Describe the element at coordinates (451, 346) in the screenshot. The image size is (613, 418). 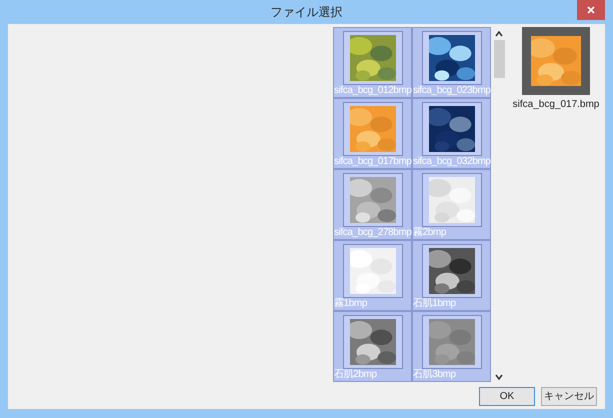
I see `thumbnail-item: 石肌3bmp` at that location.